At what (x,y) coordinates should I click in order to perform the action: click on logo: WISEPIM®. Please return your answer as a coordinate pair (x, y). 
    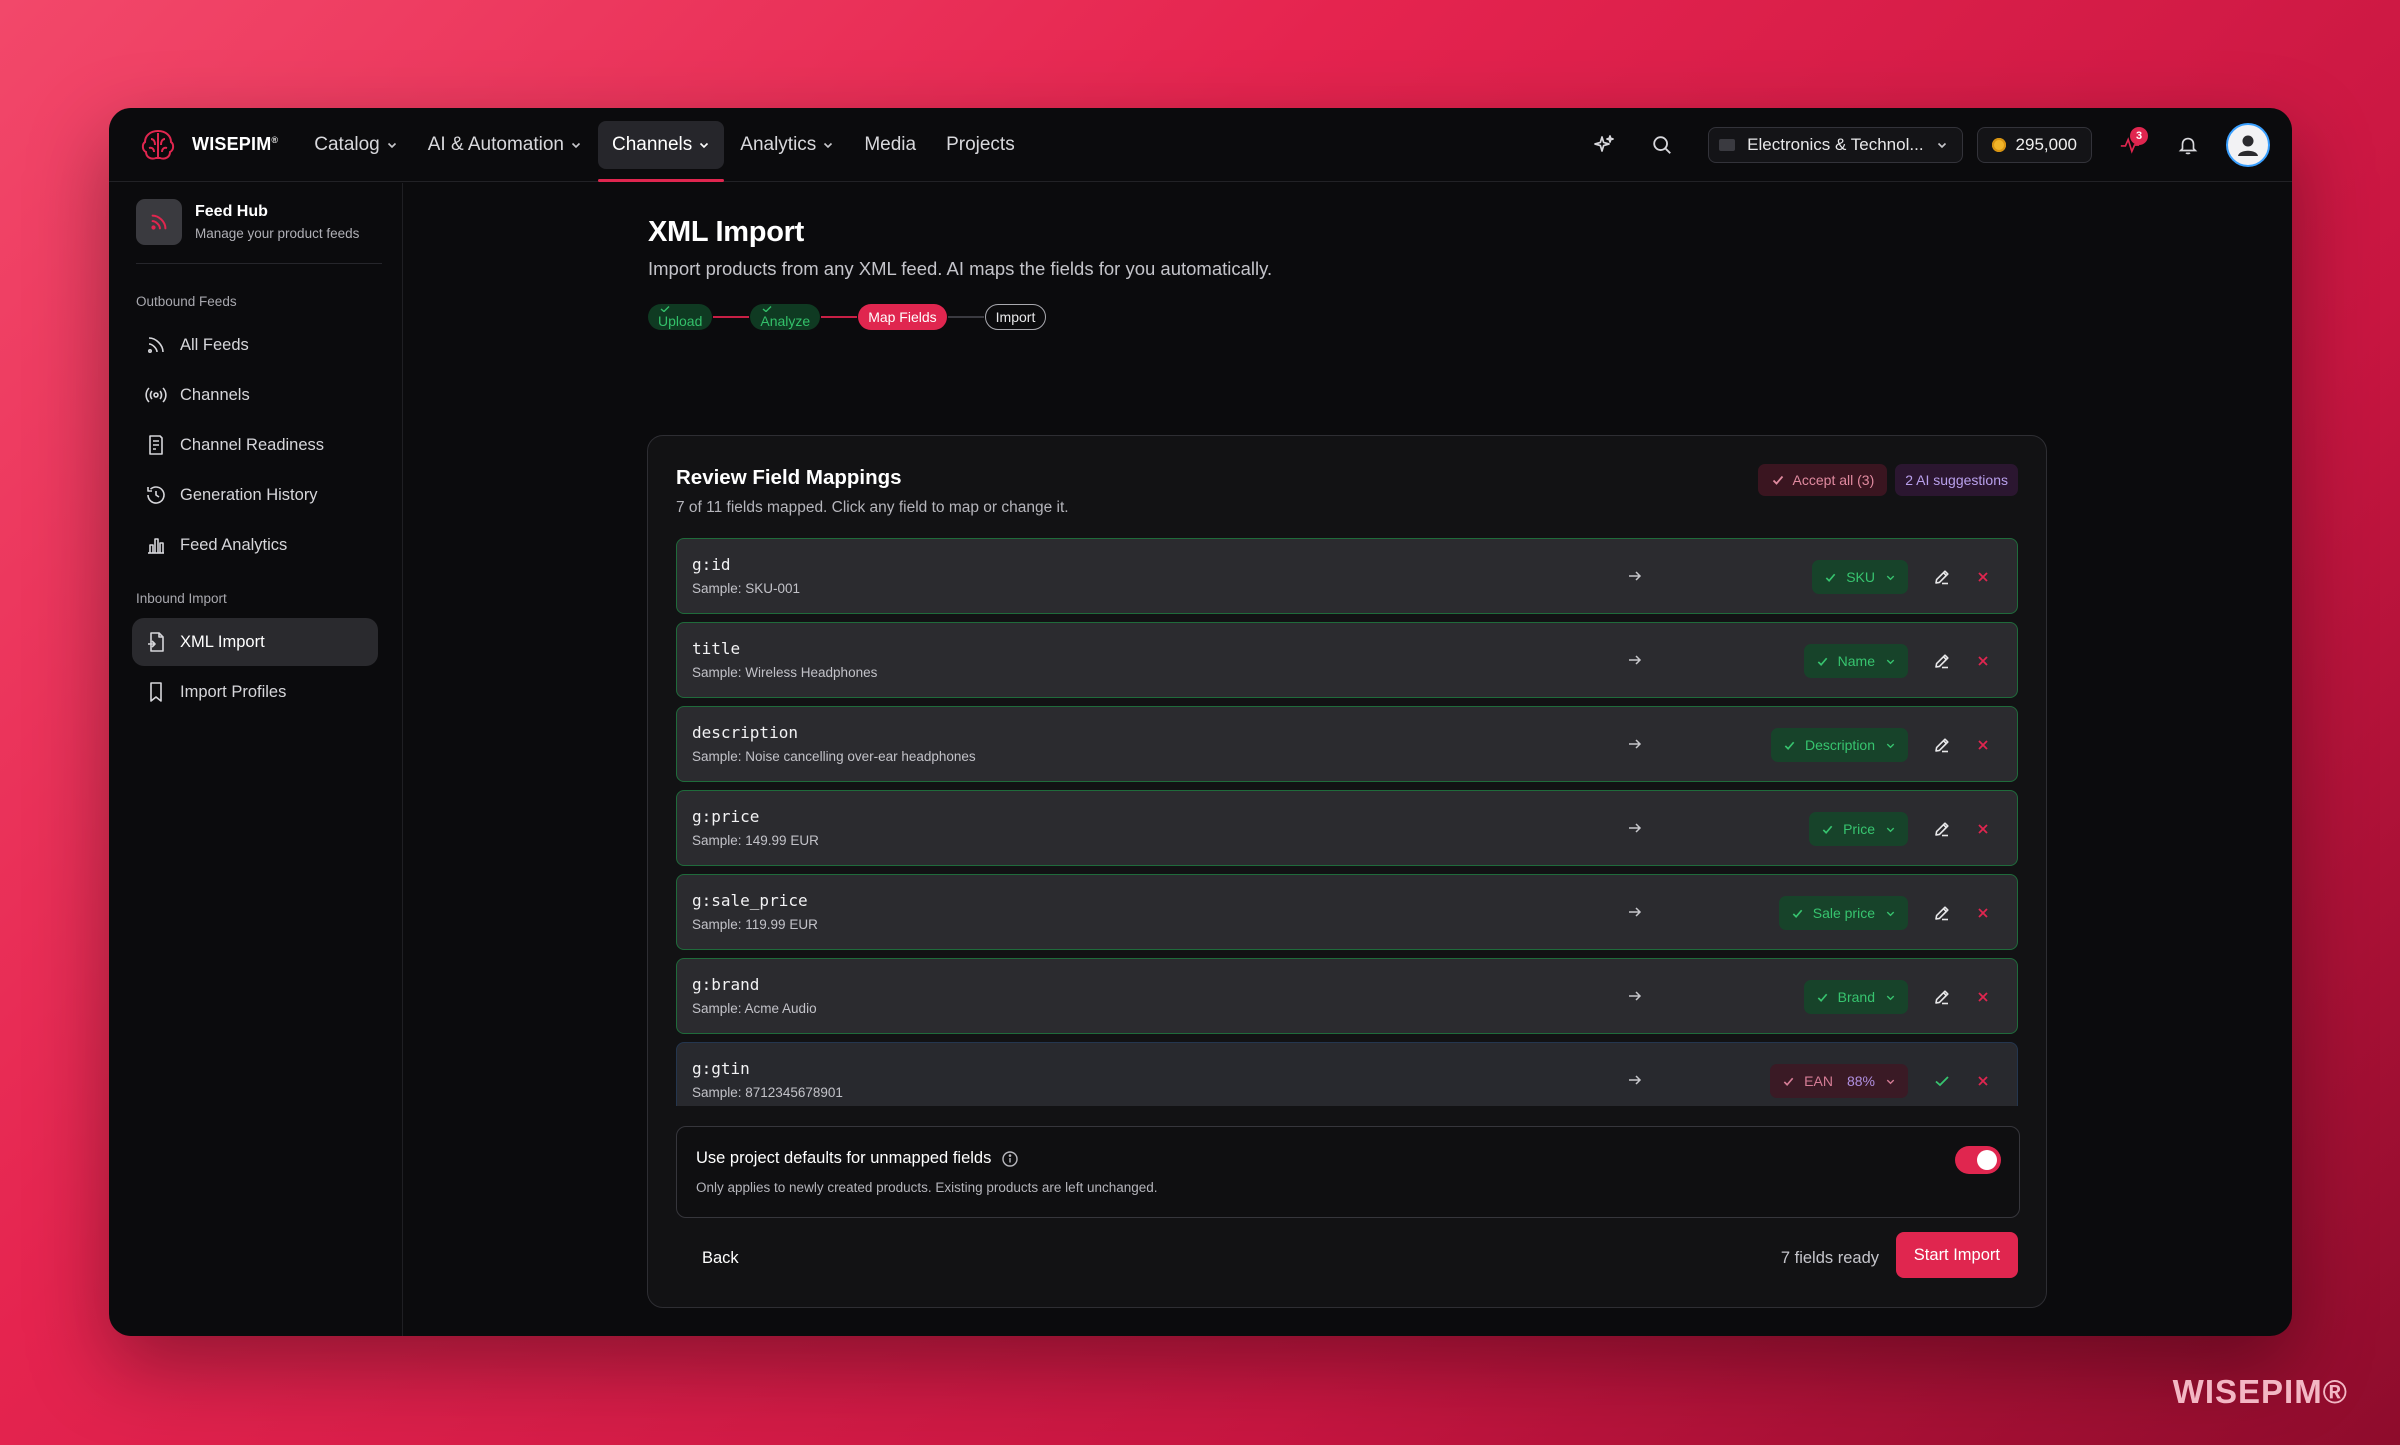
    Looking at the image, I should click on (208, 145).